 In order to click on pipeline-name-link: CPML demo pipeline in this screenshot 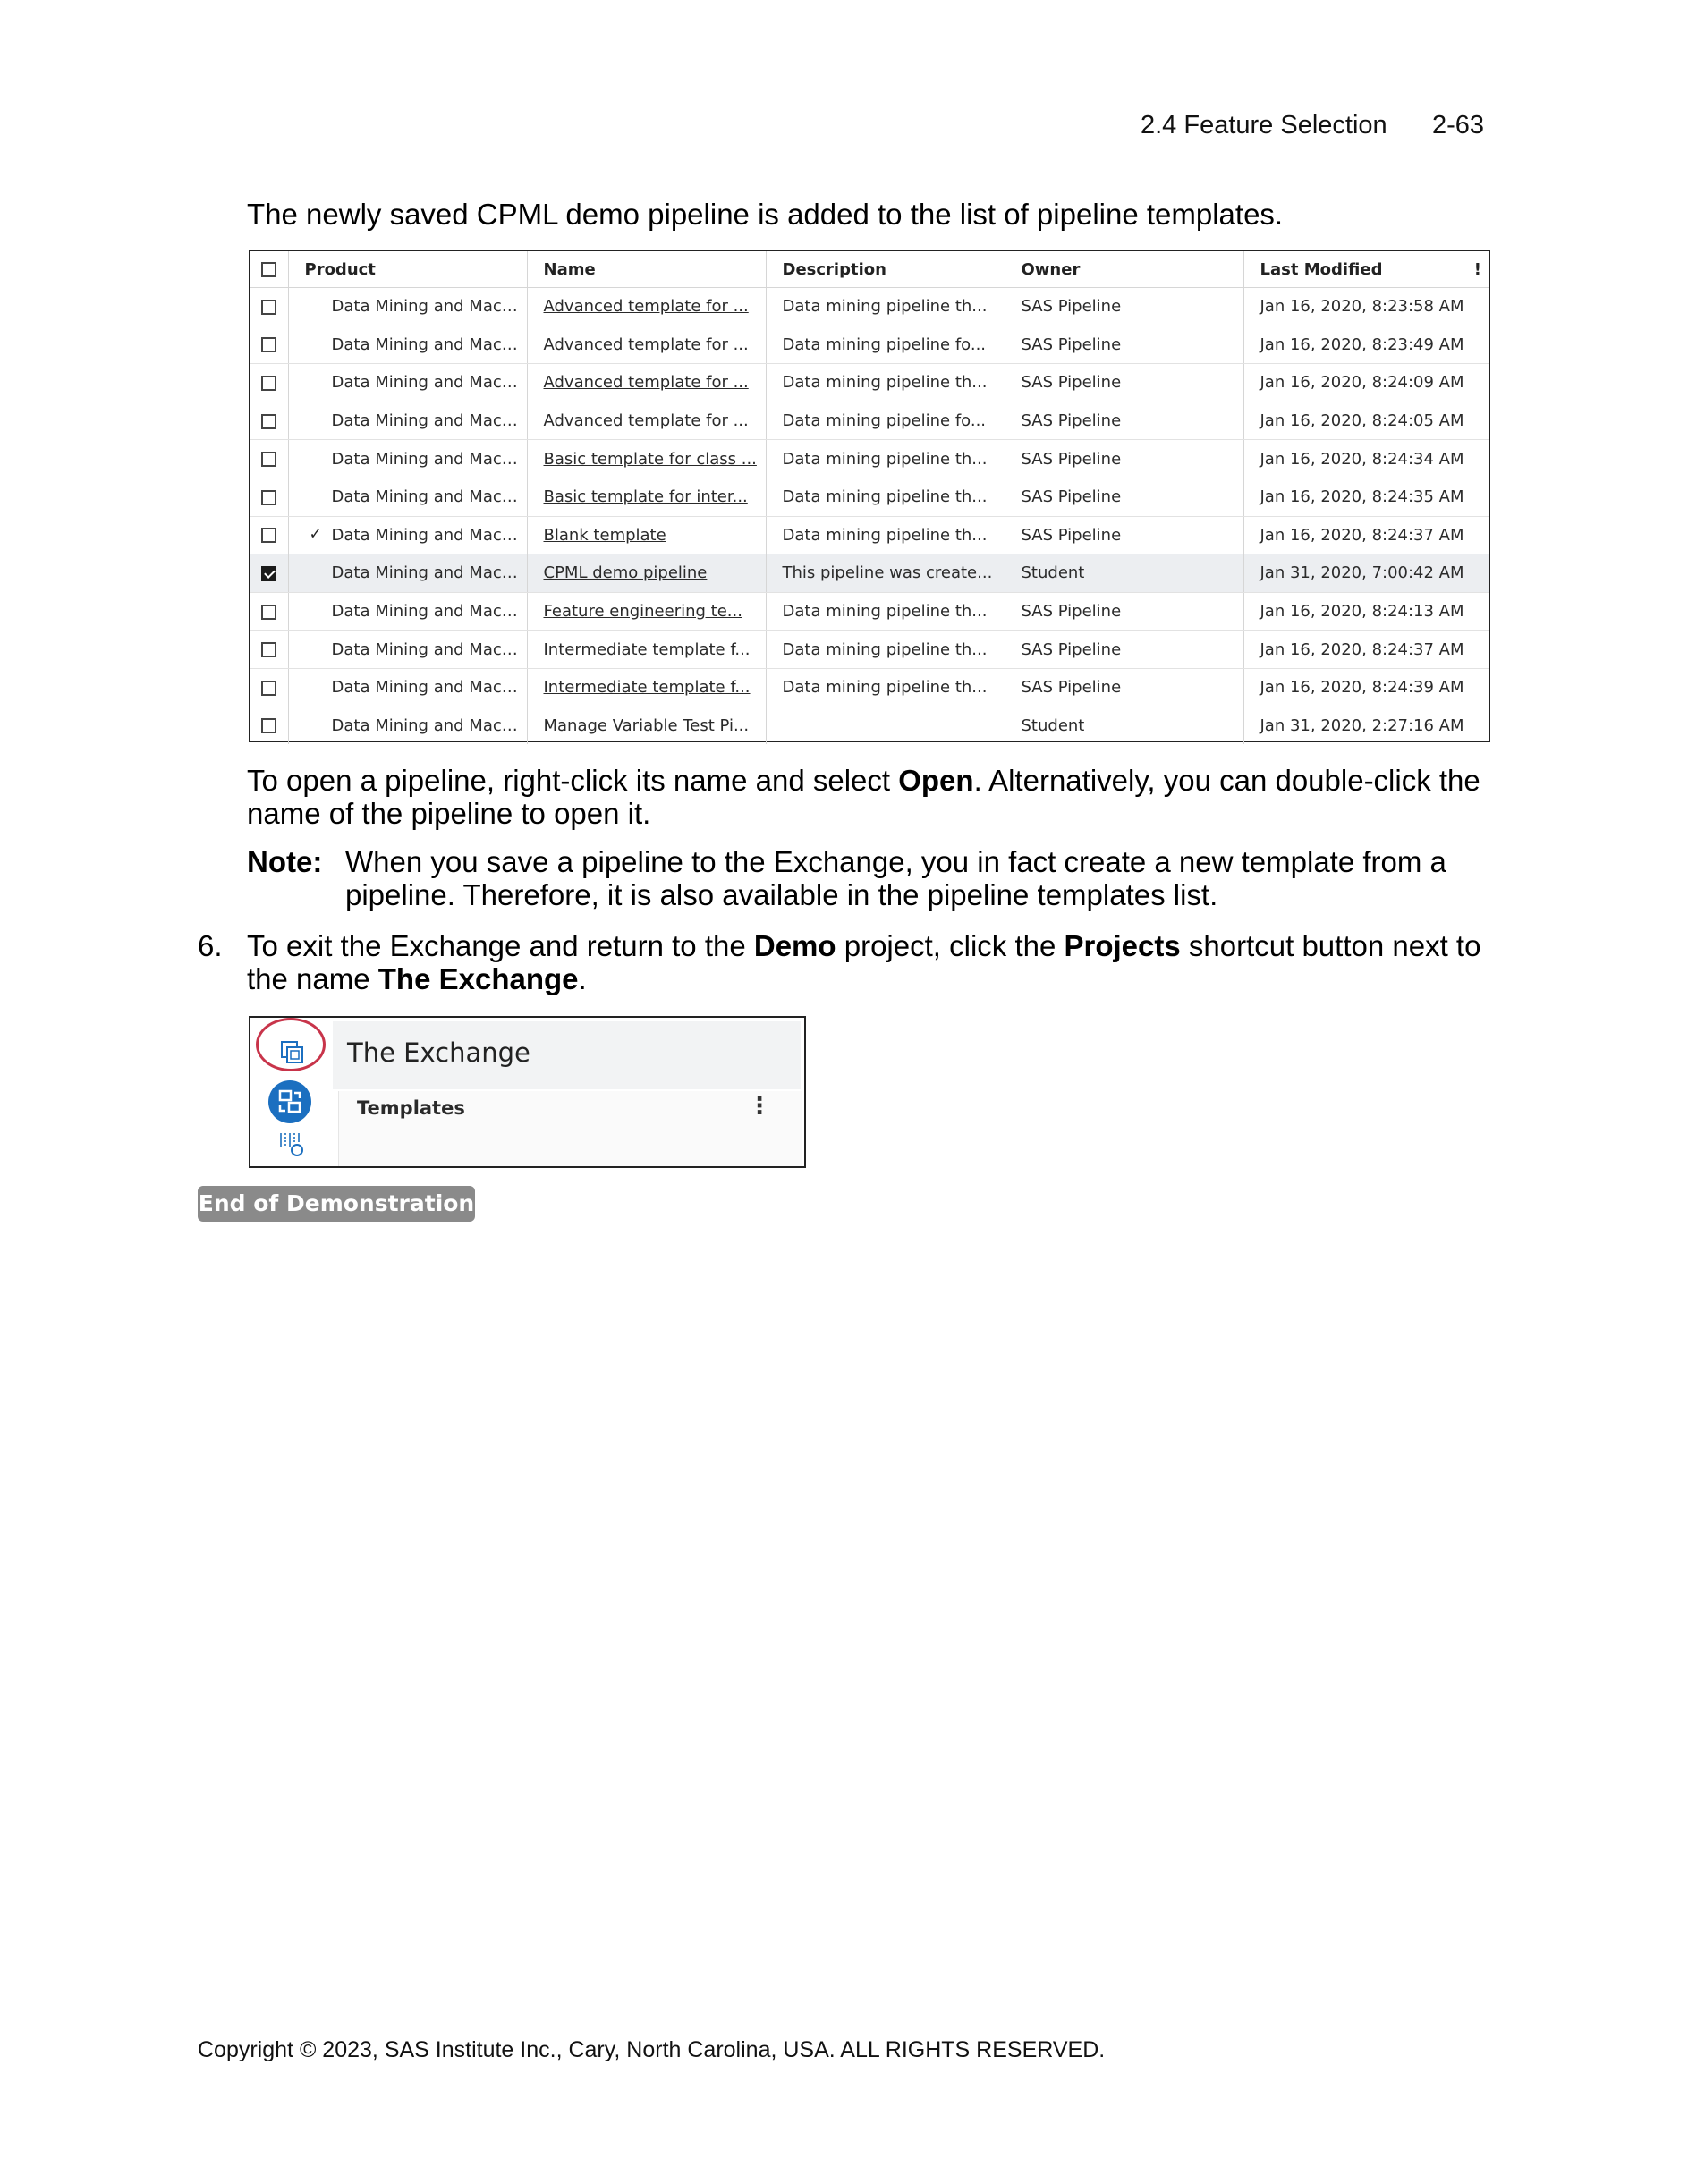, I will do `click(626, 572)`.